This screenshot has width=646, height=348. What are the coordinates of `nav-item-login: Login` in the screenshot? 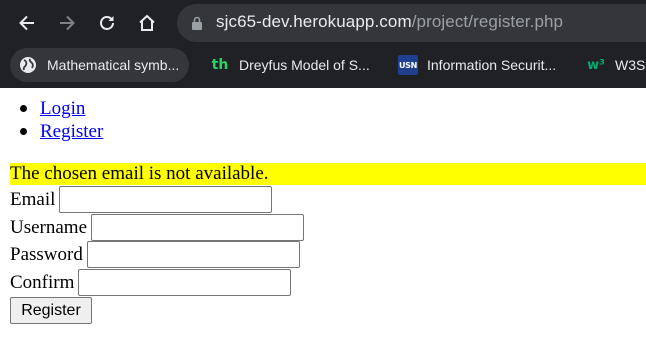 It's located at (61, 108).